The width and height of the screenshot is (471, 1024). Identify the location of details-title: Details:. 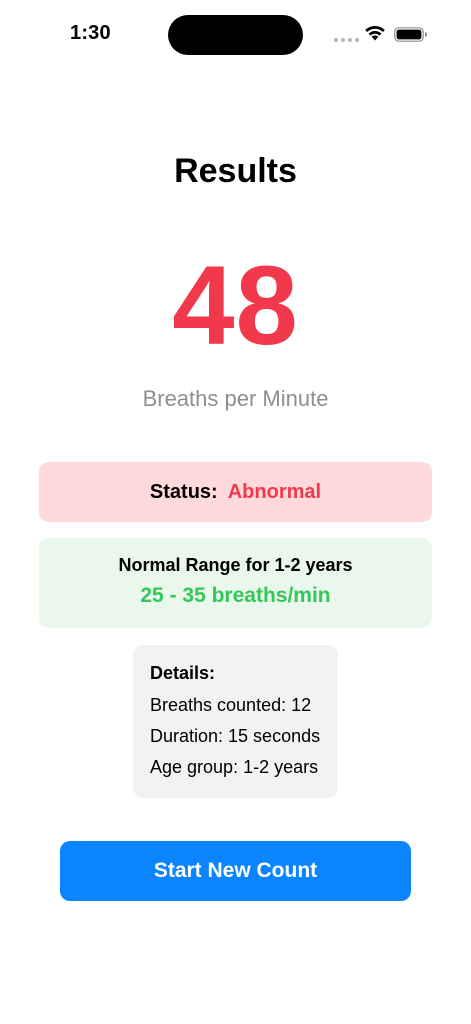
(183, 673).